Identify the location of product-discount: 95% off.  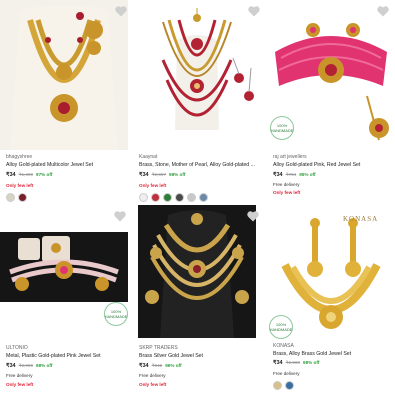
(307, 174).